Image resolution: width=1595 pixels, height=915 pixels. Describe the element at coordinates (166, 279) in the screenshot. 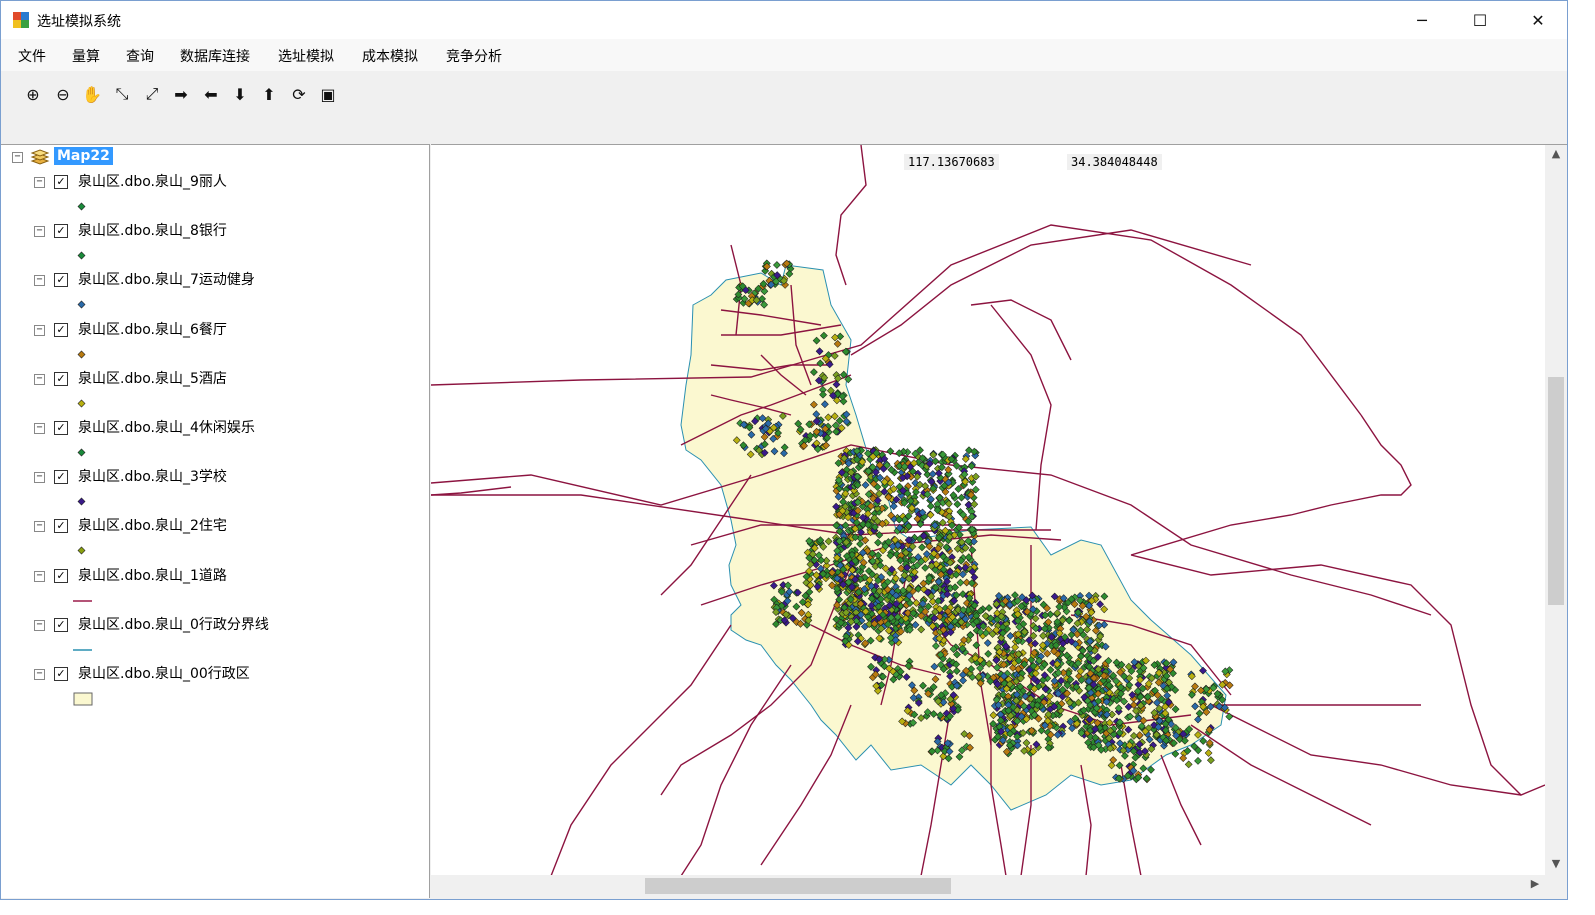

I see `layer-label: 泉山区.dbo.泉山_7运动健身` at that location.